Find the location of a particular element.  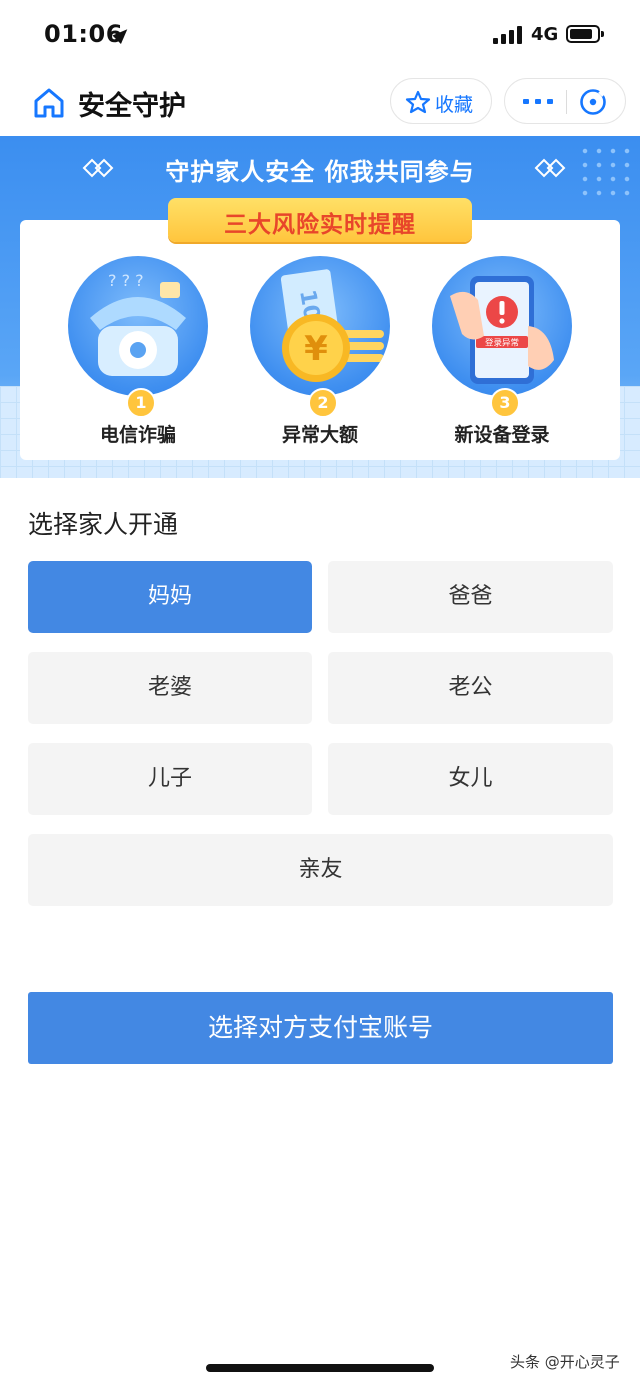

watermark: 头条 @开心灵子 is located at coordinates (565, 1362).